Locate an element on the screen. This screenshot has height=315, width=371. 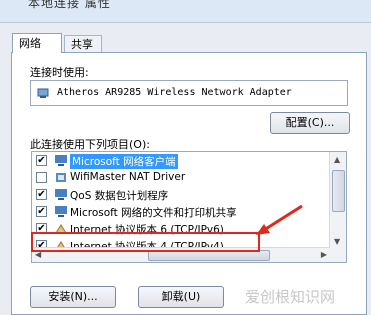
watermark: 爱创根知识网 is located at coordinates (290, 297).